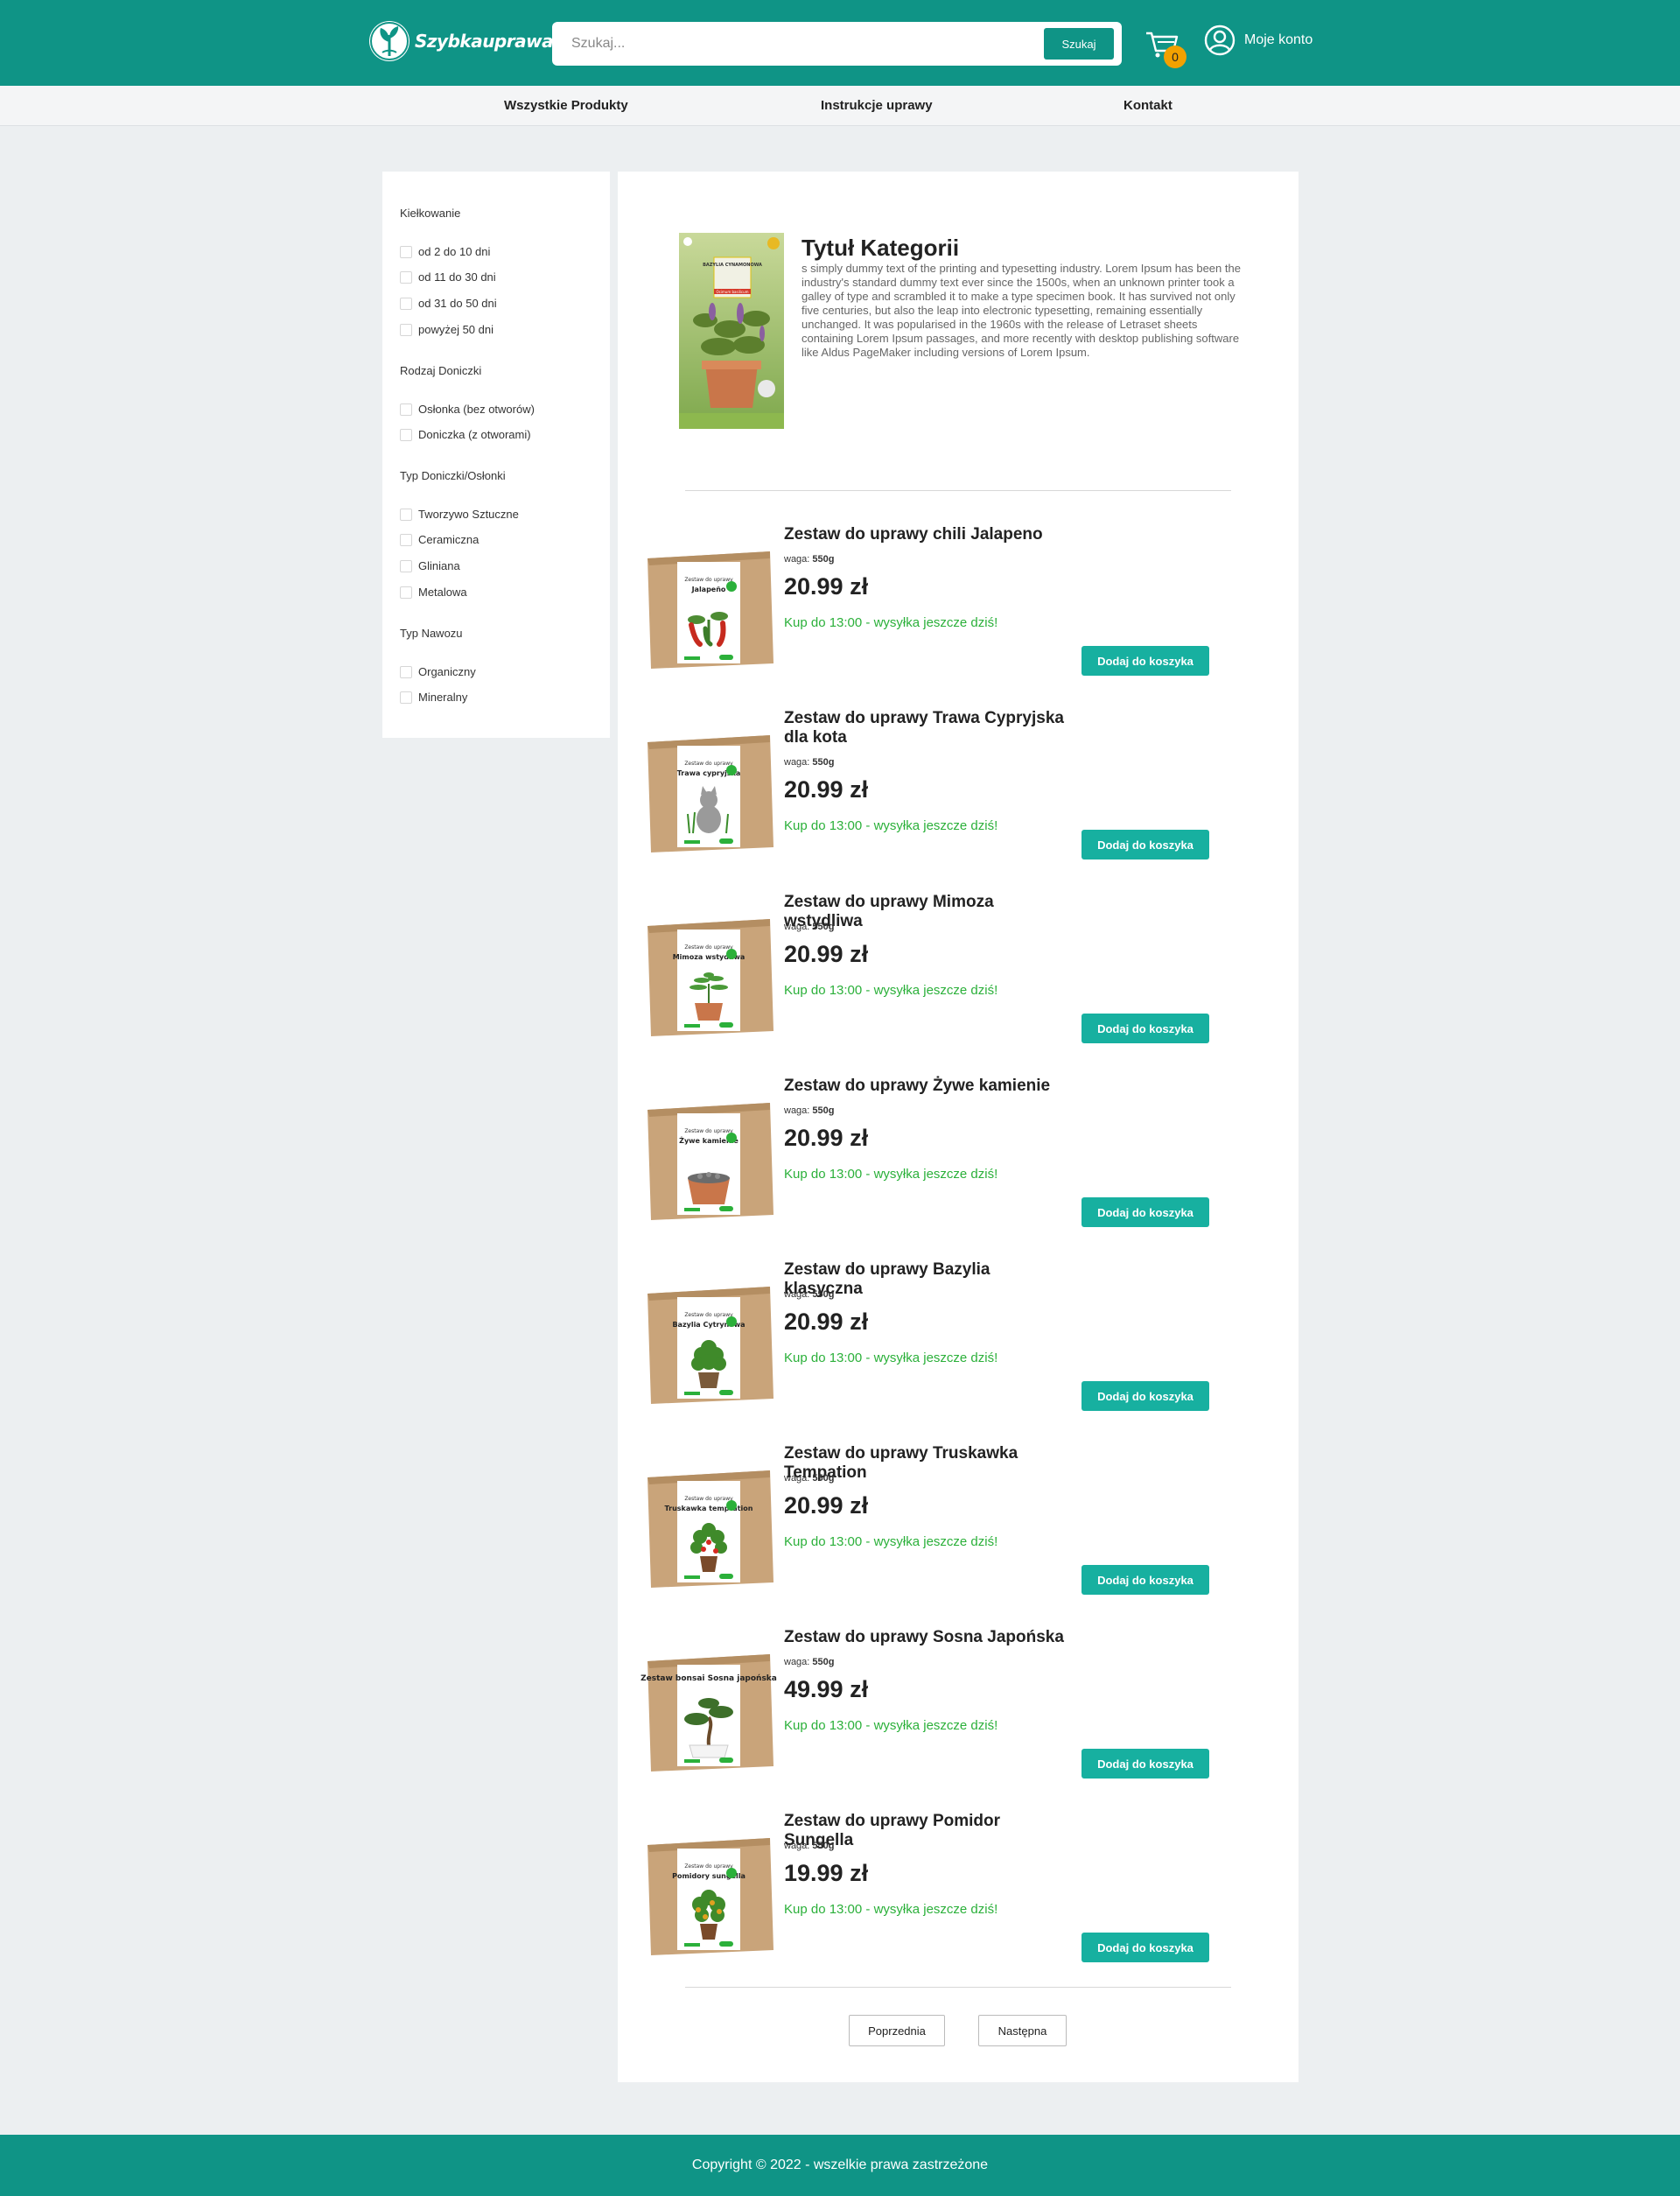 The width and height of the screenshot is (1680, 2196). What do you see at coordinates (709, 602) in the screenshot?
I see `product-image: Zestaw do uprawy Jalapeño` at bounding box center [709, 602].